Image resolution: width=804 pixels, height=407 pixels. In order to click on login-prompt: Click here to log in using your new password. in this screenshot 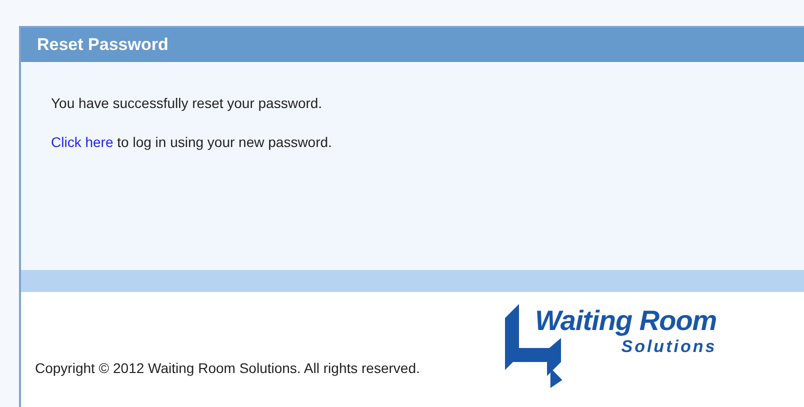, I will do `click(192, 142)`.